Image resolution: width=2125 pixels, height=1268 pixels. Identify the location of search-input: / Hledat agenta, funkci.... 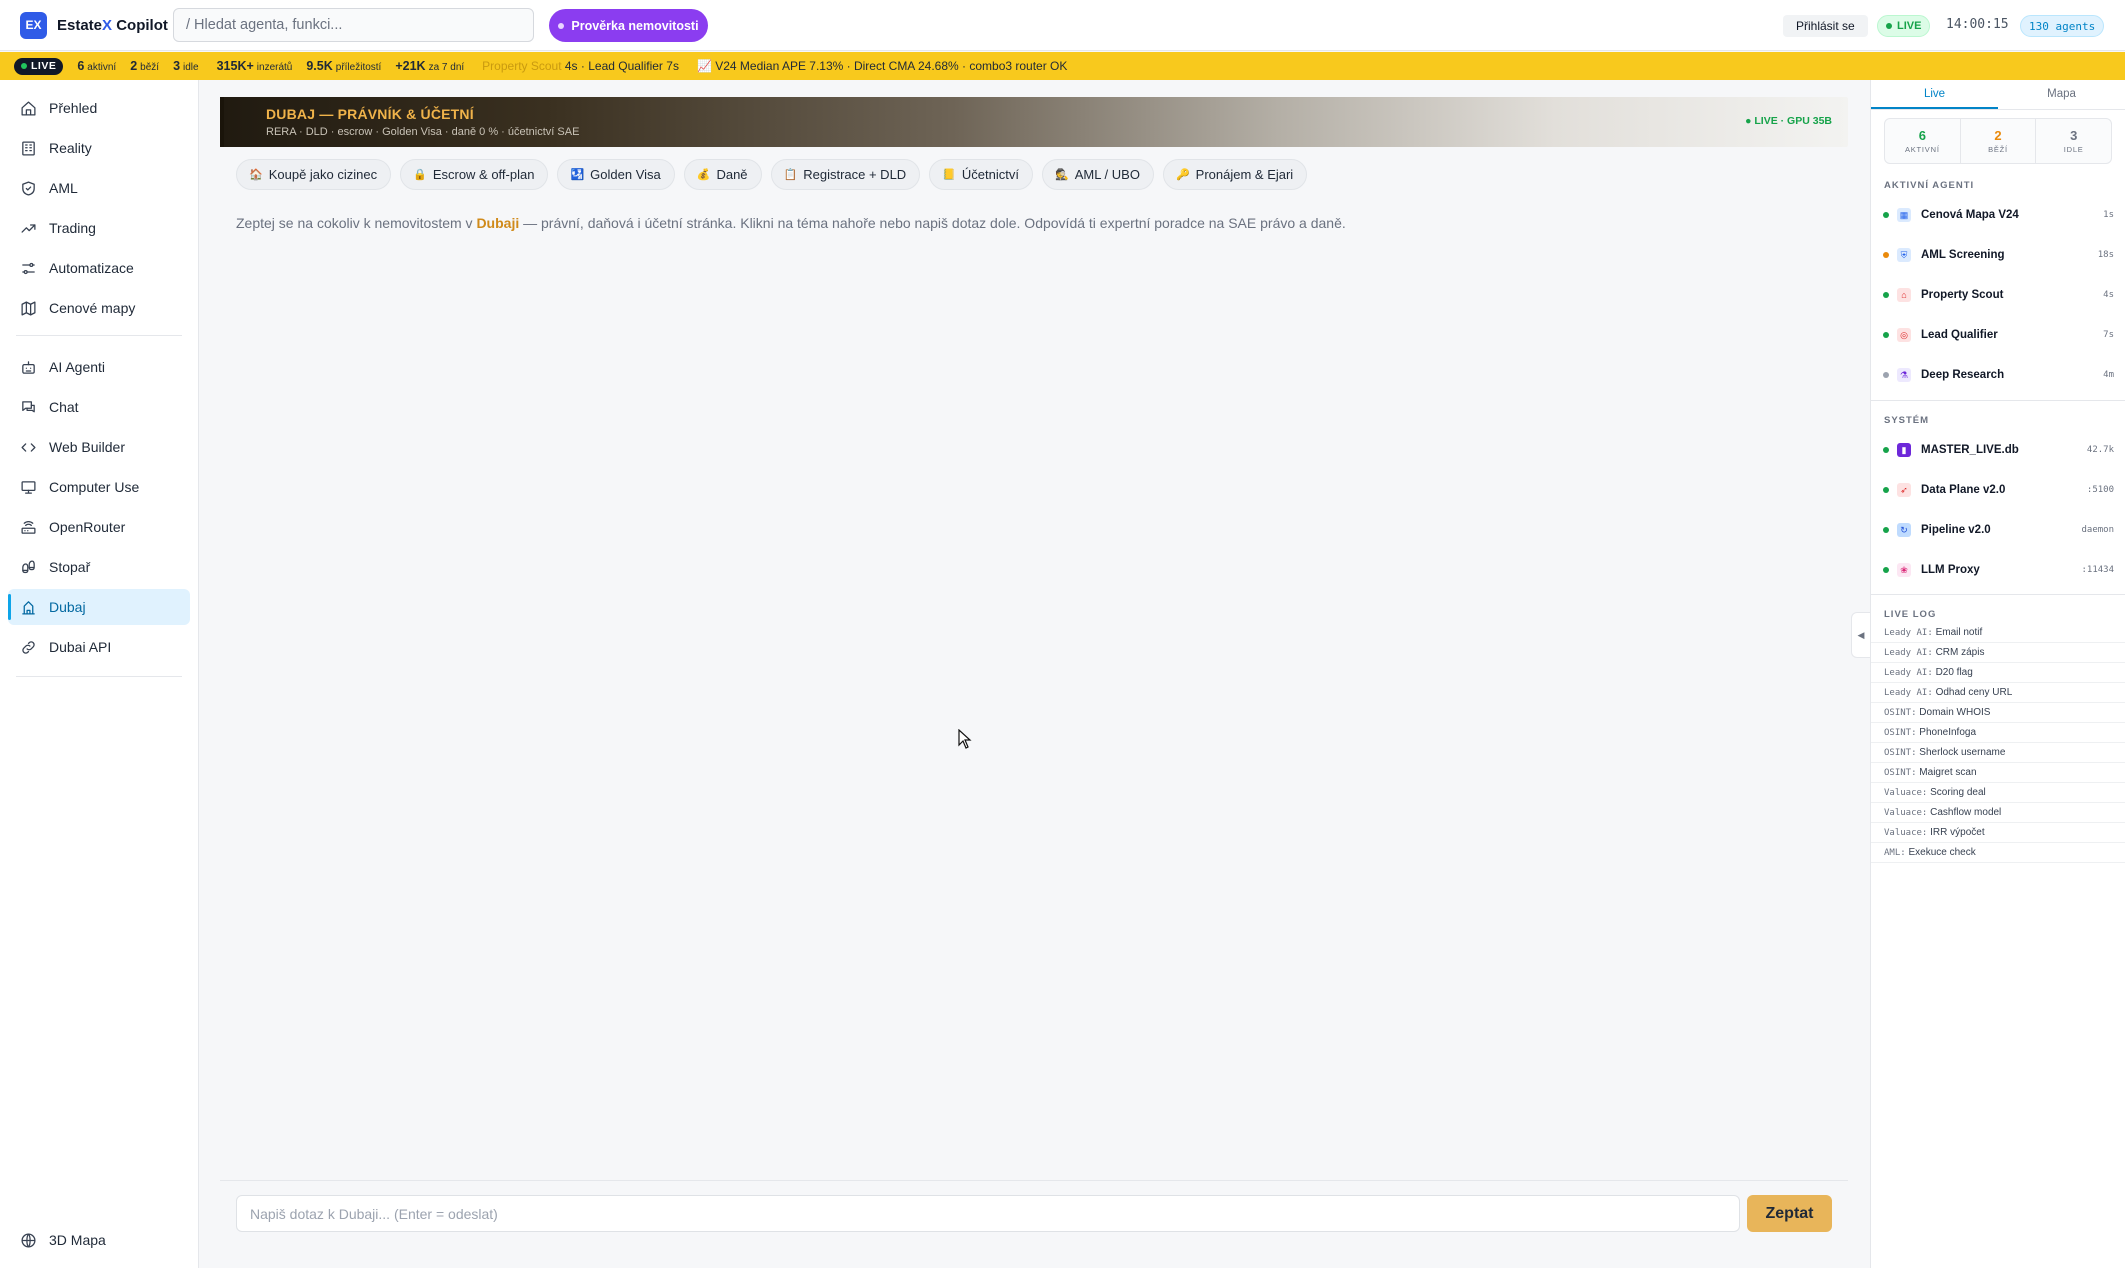
(353, 25).